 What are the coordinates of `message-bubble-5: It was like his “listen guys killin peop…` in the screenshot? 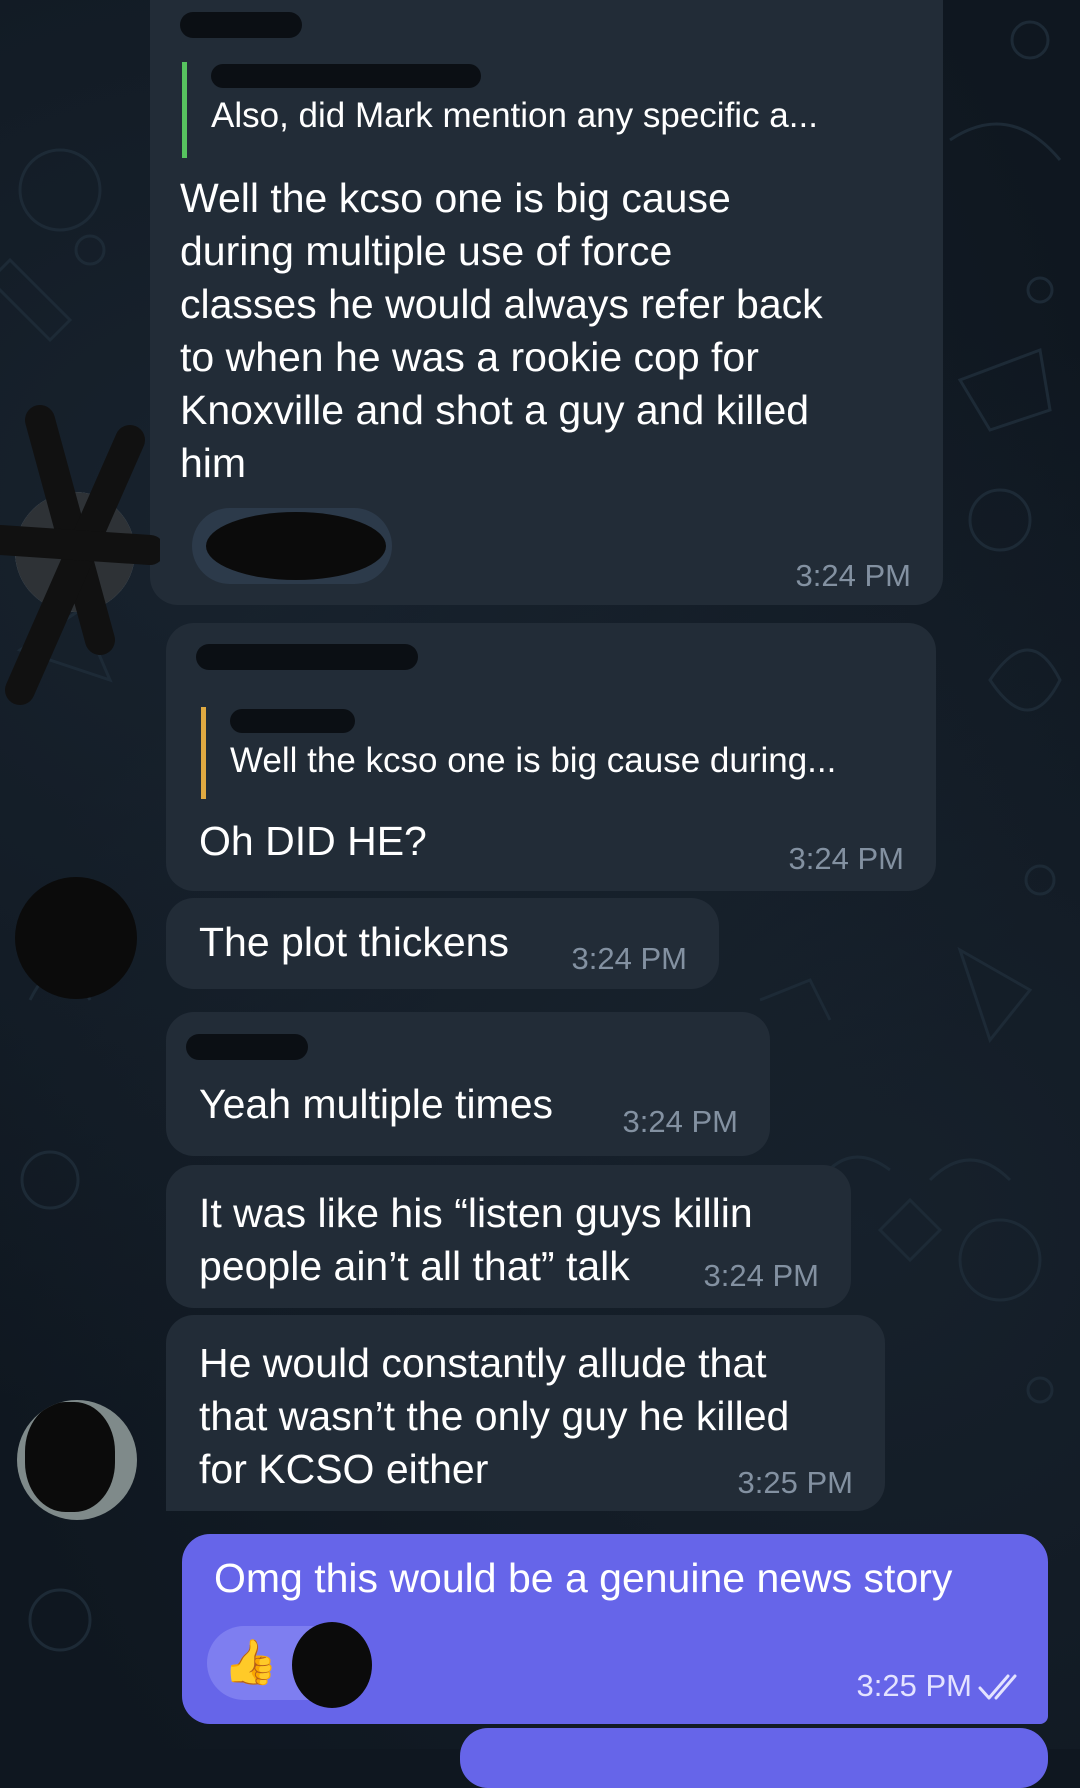 It's located at (508, 1236).